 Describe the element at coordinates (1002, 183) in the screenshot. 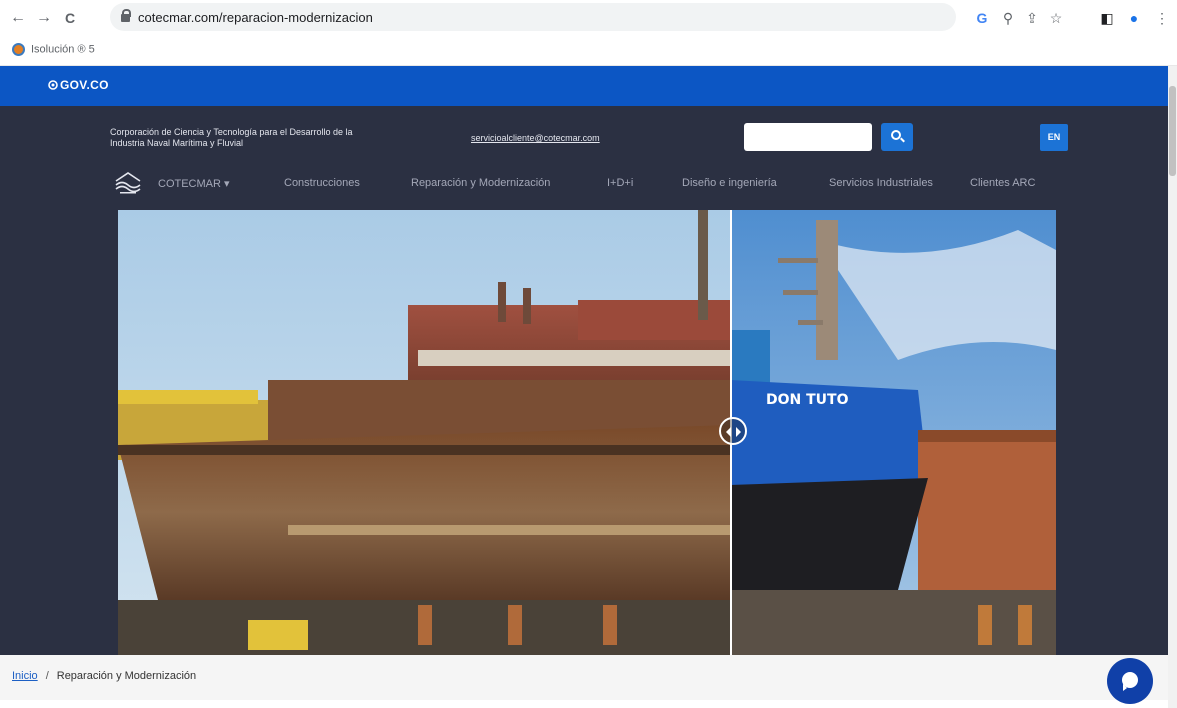

I see `nav-item-clientes-arc: Clientes ARC` at that location.